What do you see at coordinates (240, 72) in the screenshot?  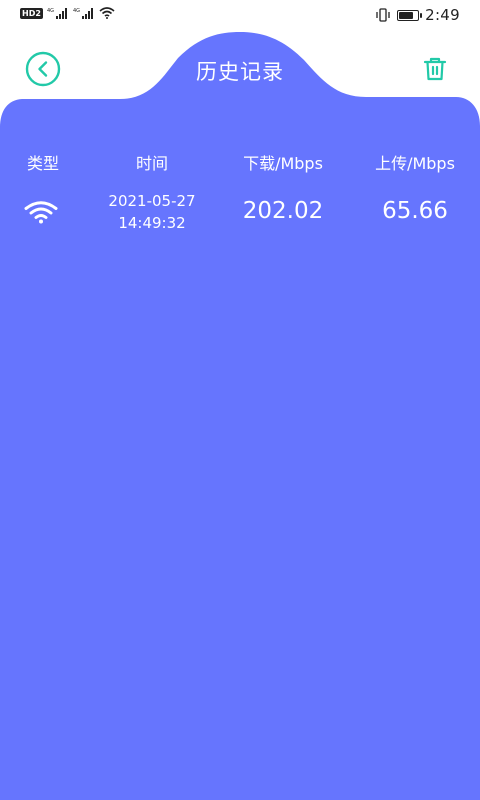 I see `page-title: 历史记录` at bounding box center [240, 72].